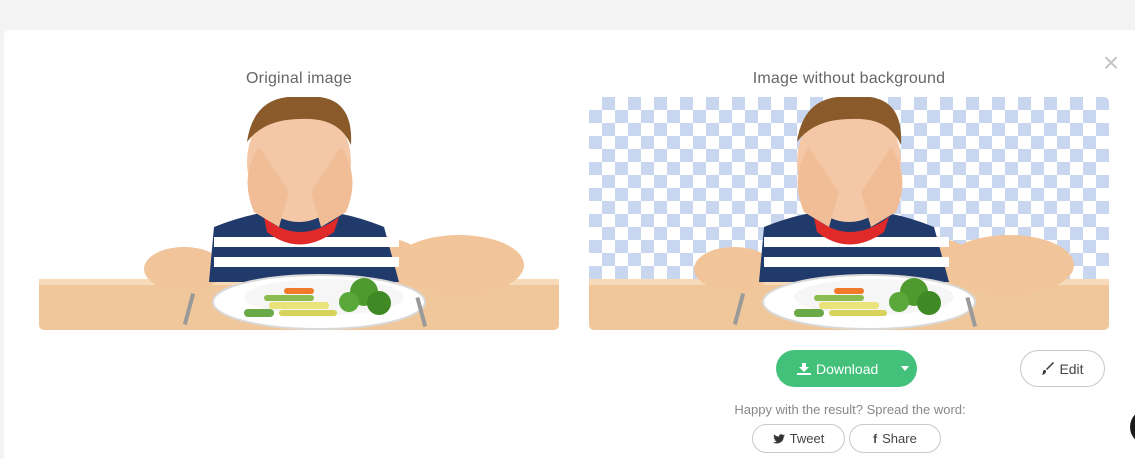 Image resolution: width=1135 pixels, height=459 pixels. I want to click on edit-button: Edit, so click(1062, 368).